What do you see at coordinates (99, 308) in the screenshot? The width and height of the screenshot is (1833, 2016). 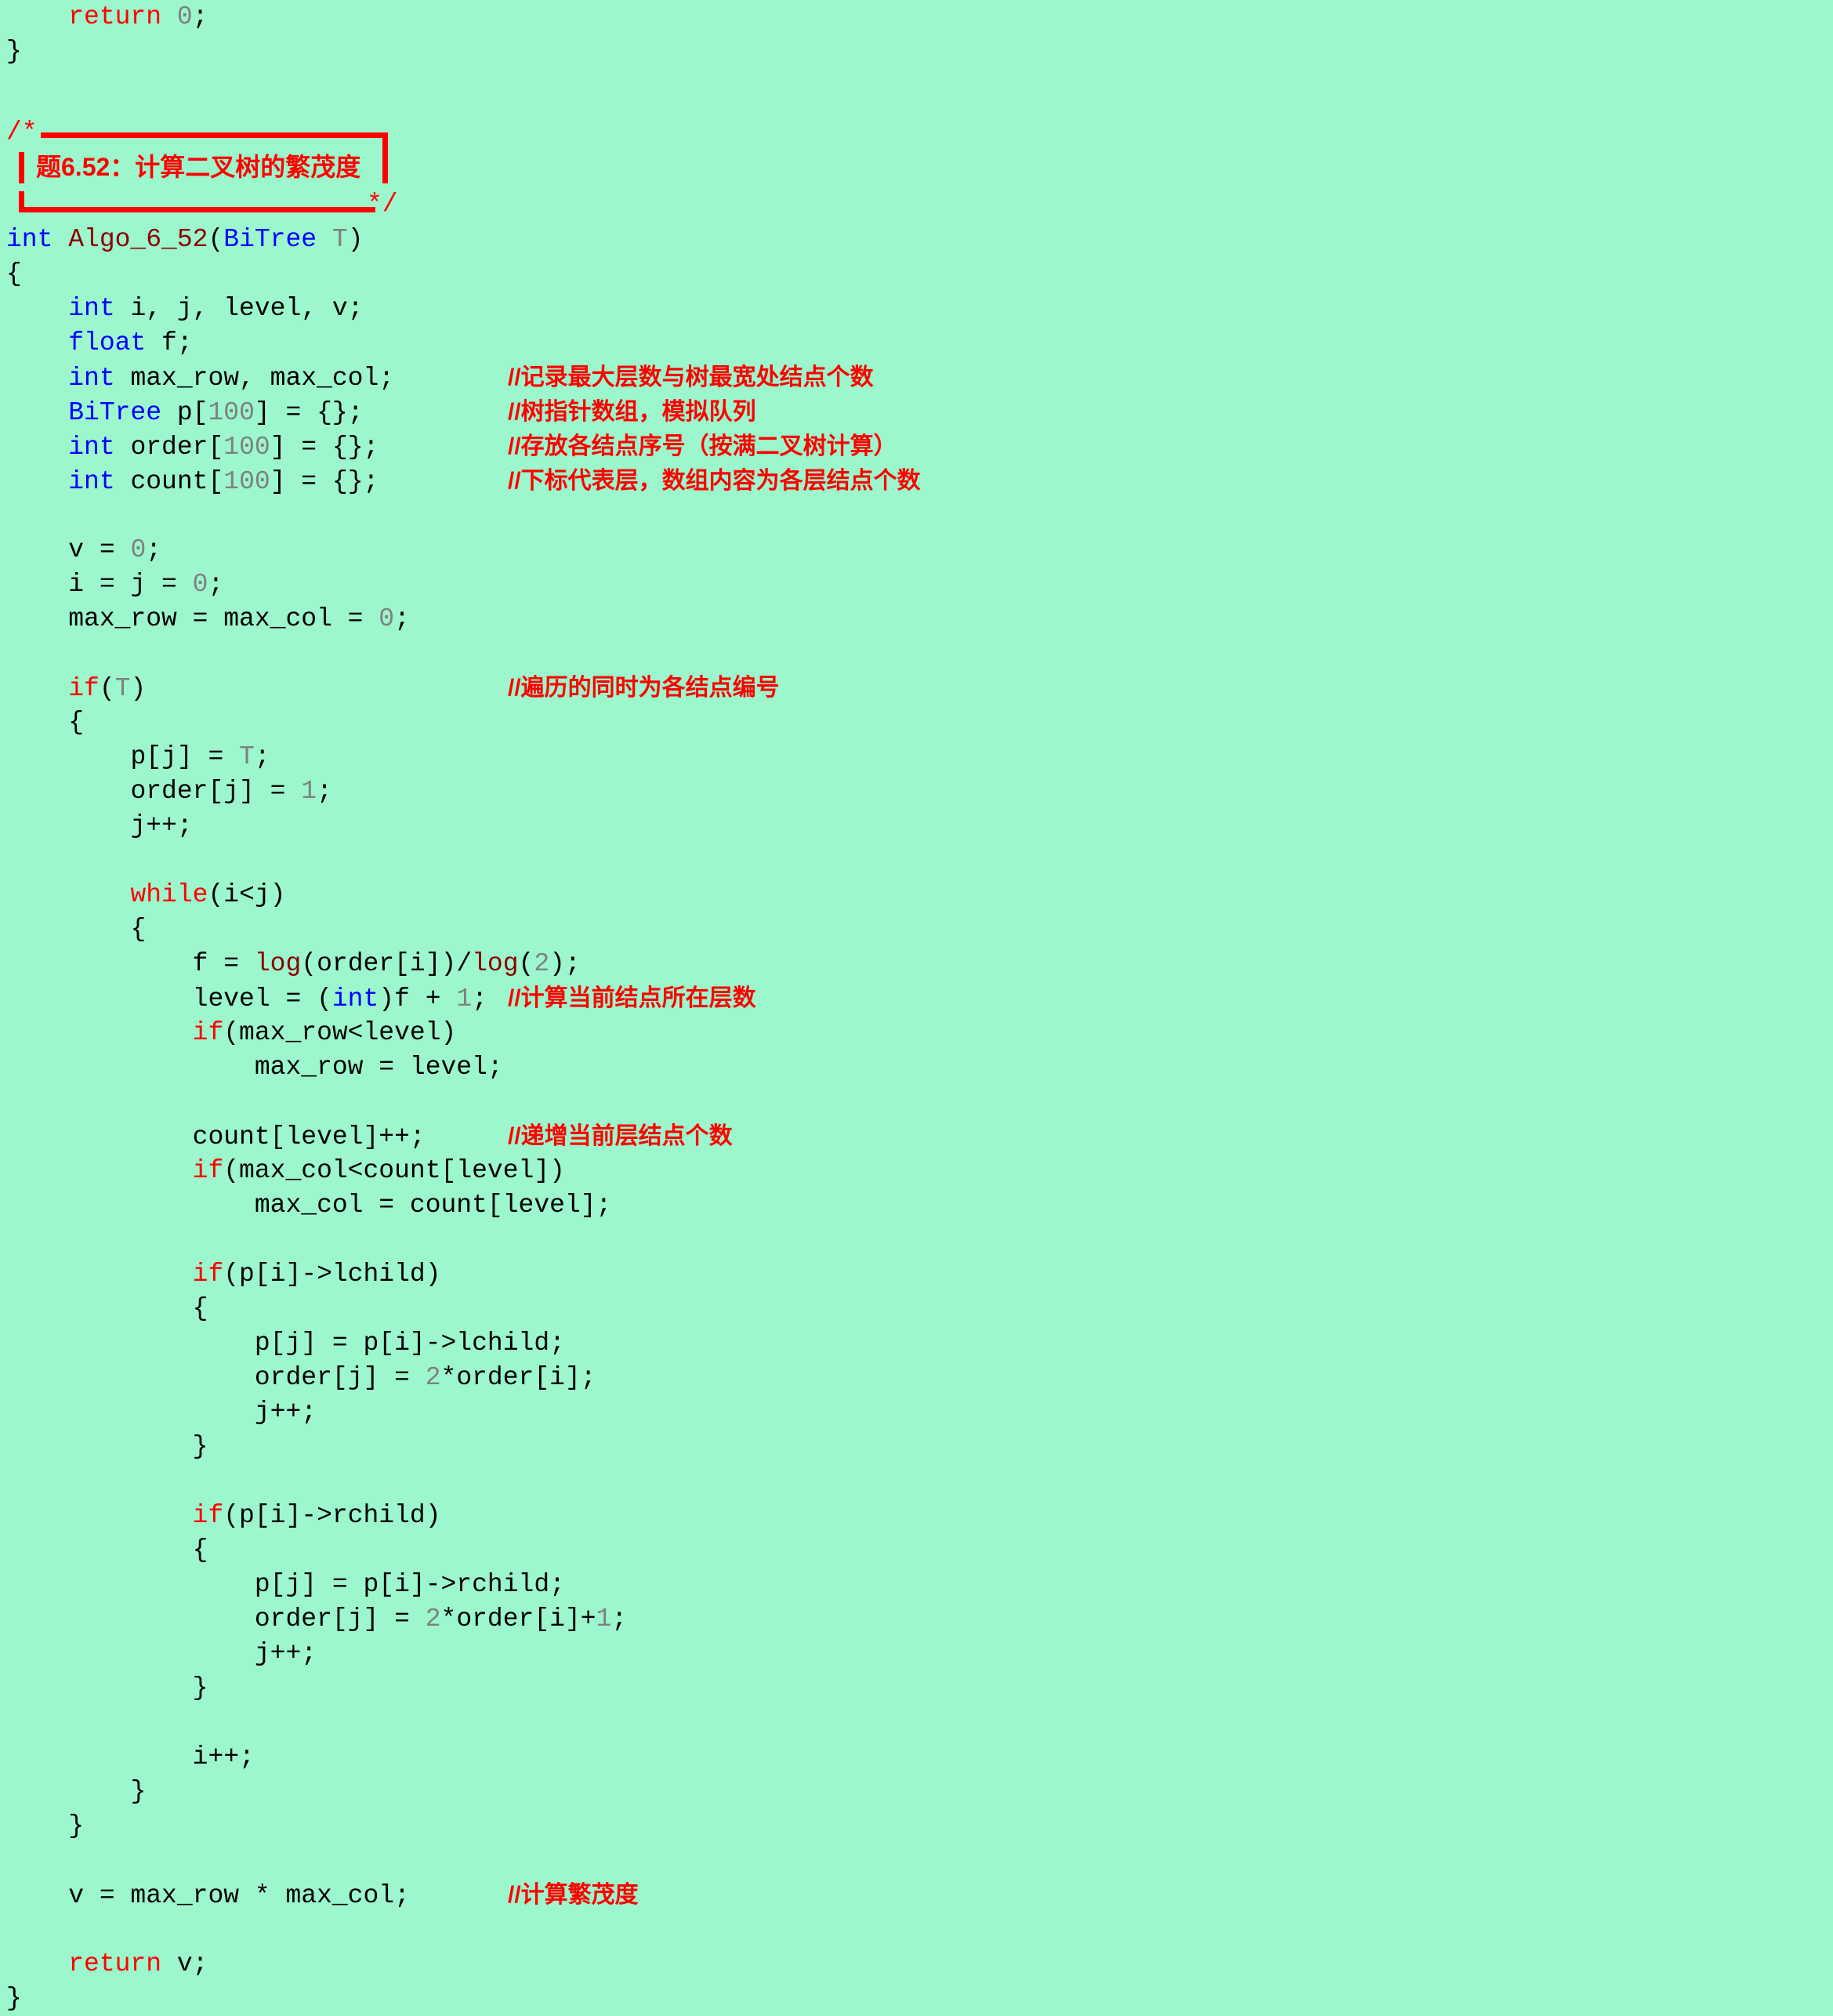 I see `code-token: int` at bounding box center [99, 308].